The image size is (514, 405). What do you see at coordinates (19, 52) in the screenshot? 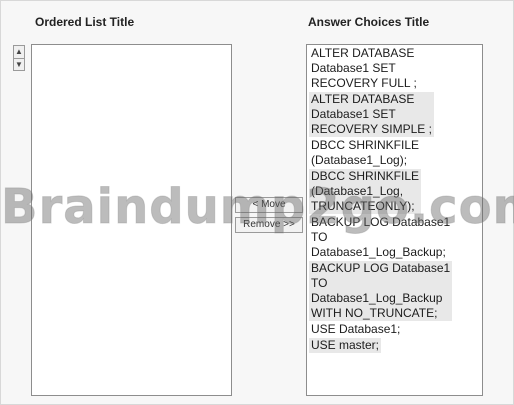
I see `move-up-icon: ▲` at bounding box center [19, 52].